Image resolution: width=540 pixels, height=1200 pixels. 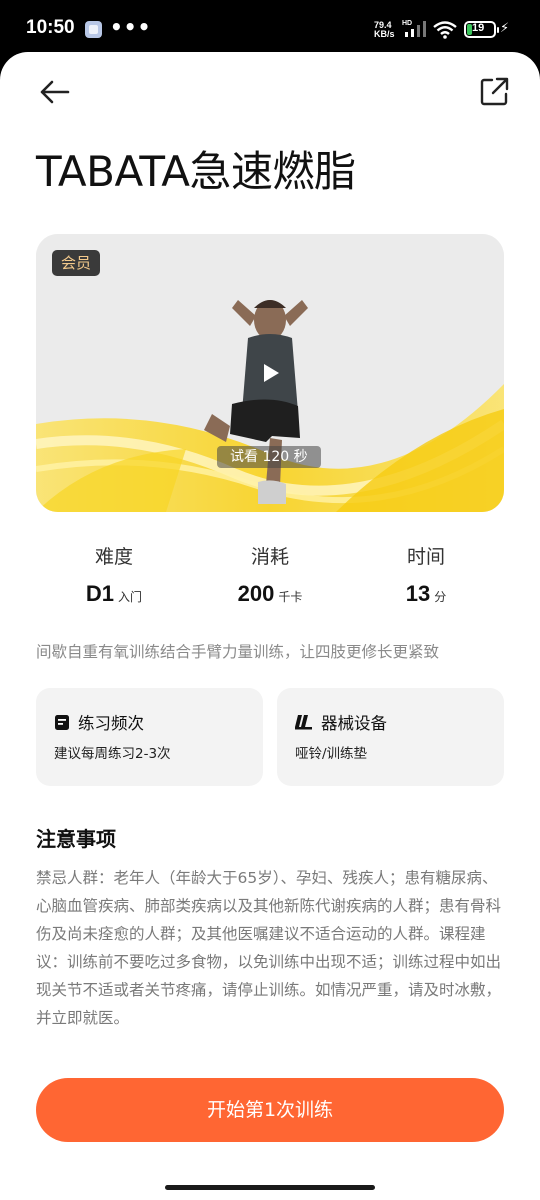 I want to click on notification-app-icon, so click(x=93, y=29).